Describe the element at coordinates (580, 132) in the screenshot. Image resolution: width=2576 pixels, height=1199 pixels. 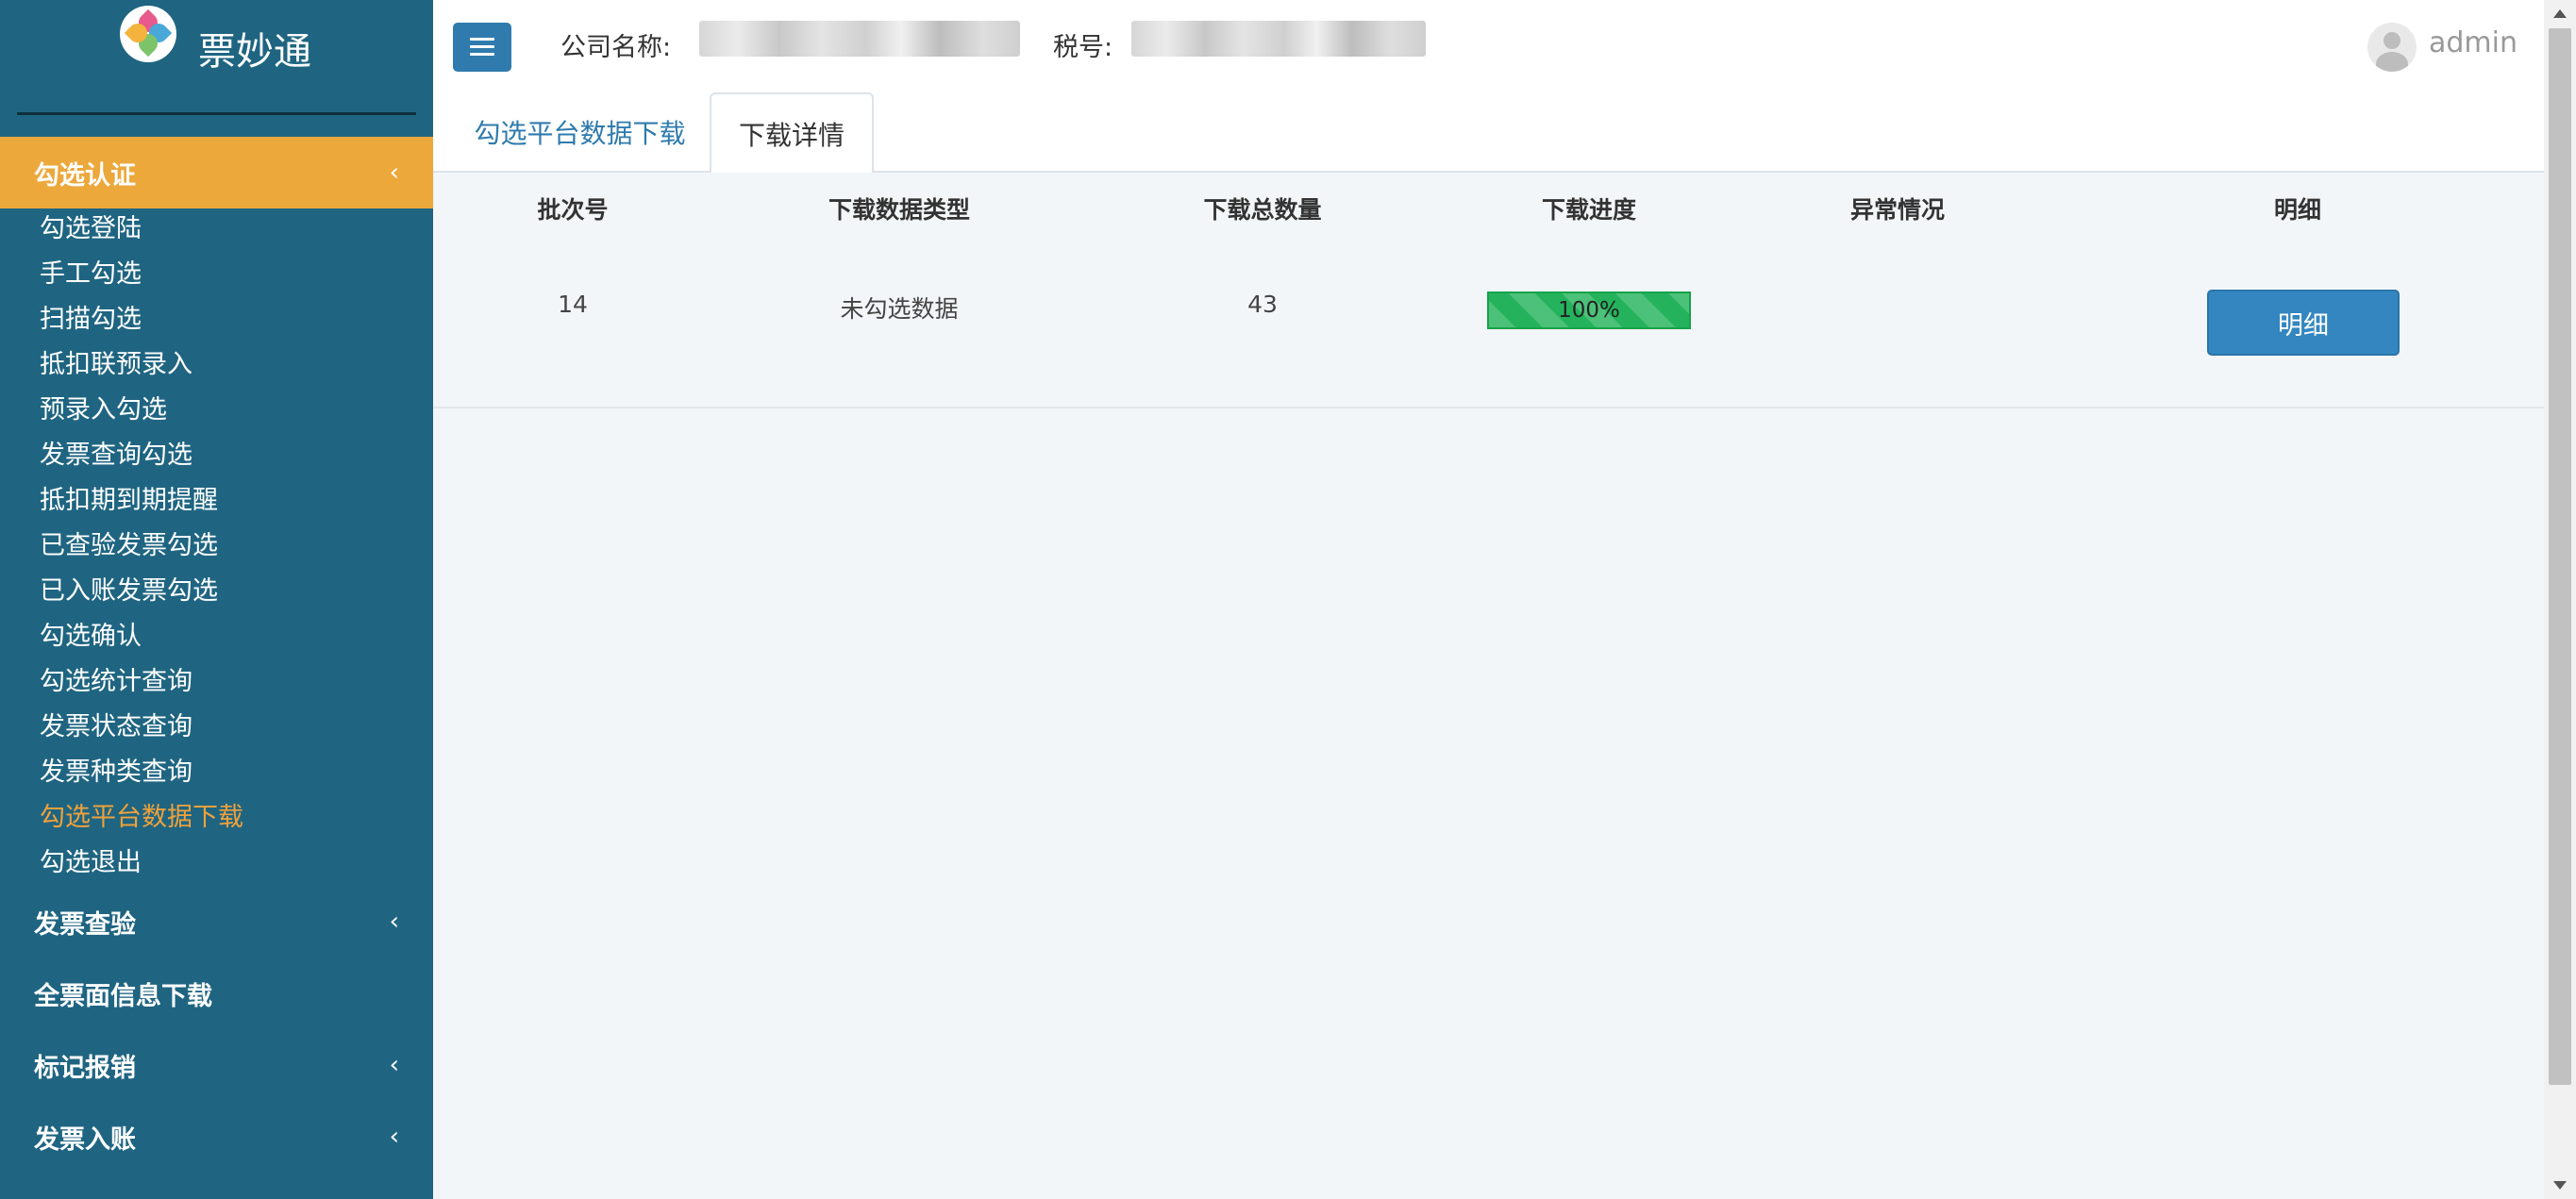
I see `tab-platform-data-download: 勾选平台数据下载` at that location.